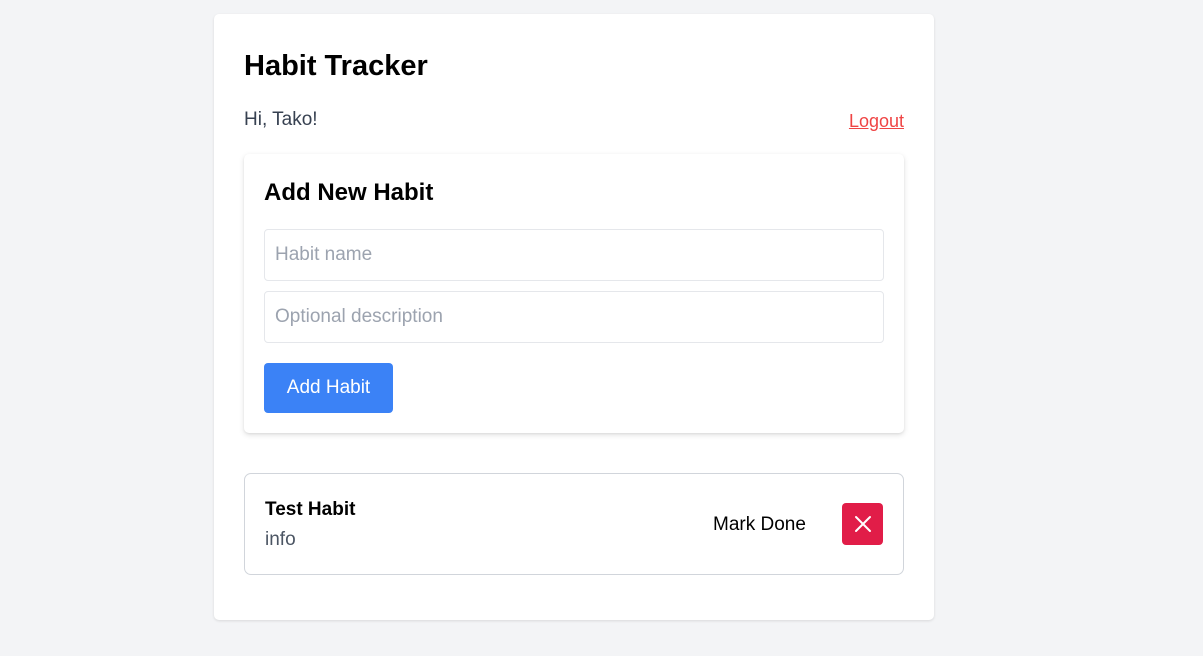 Image resolution: width=1203 pixels, height=656 pixels. Describe the element at coordinates (281, 119) in the screenshot. I see `greeting-text: Hi, Tako!` at that location.